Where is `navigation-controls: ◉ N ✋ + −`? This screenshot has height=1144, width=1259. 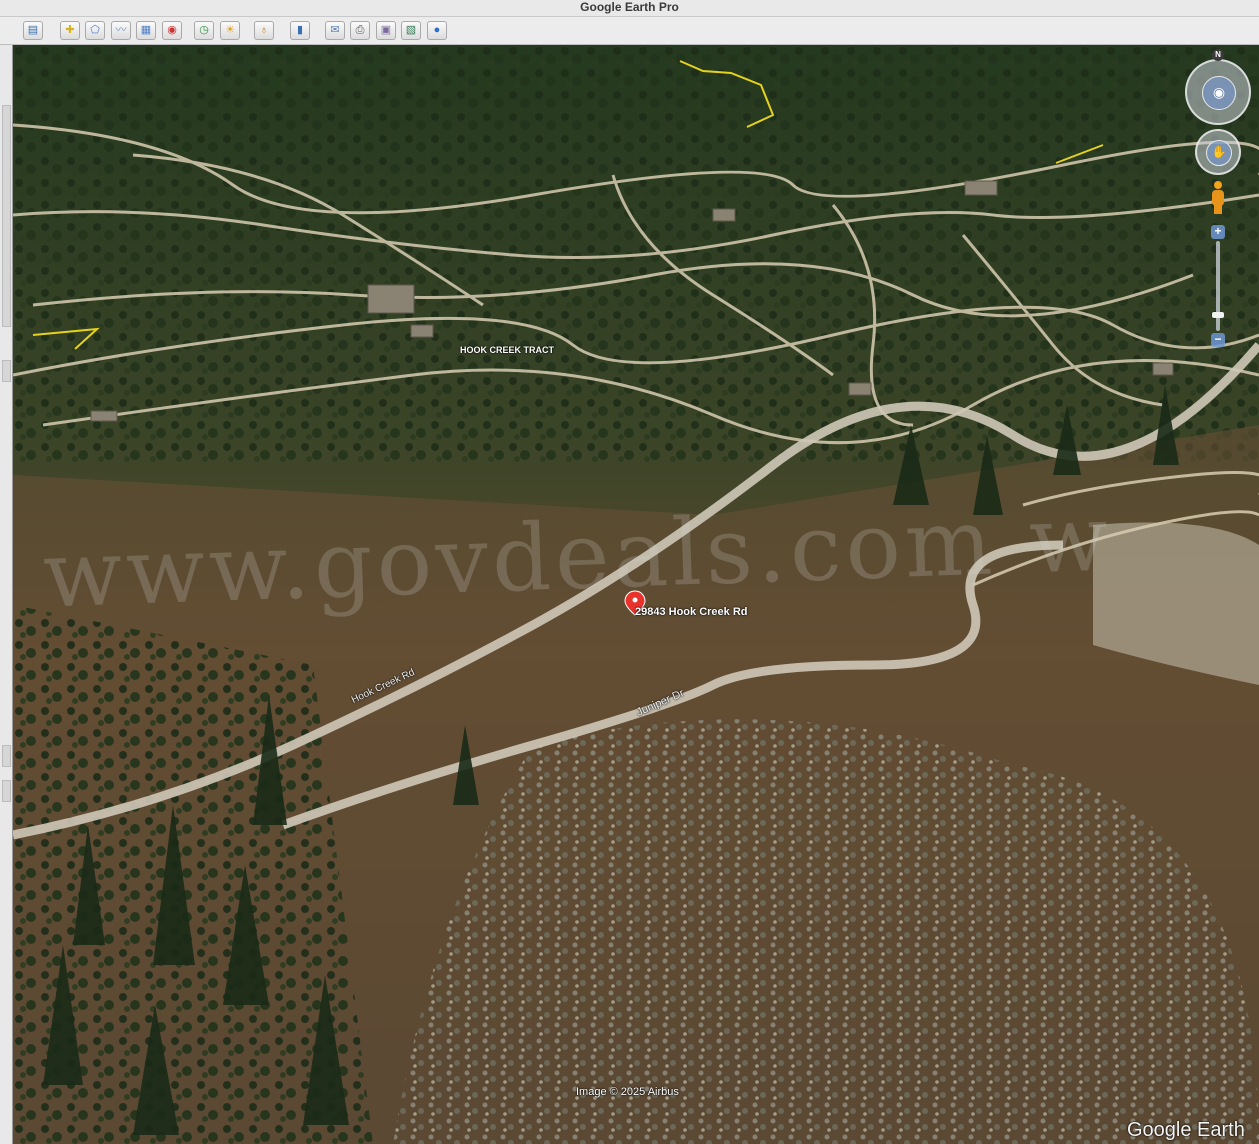 navigation-controls: ◉ N ✋ + − is located at coordinates (1221, 199).